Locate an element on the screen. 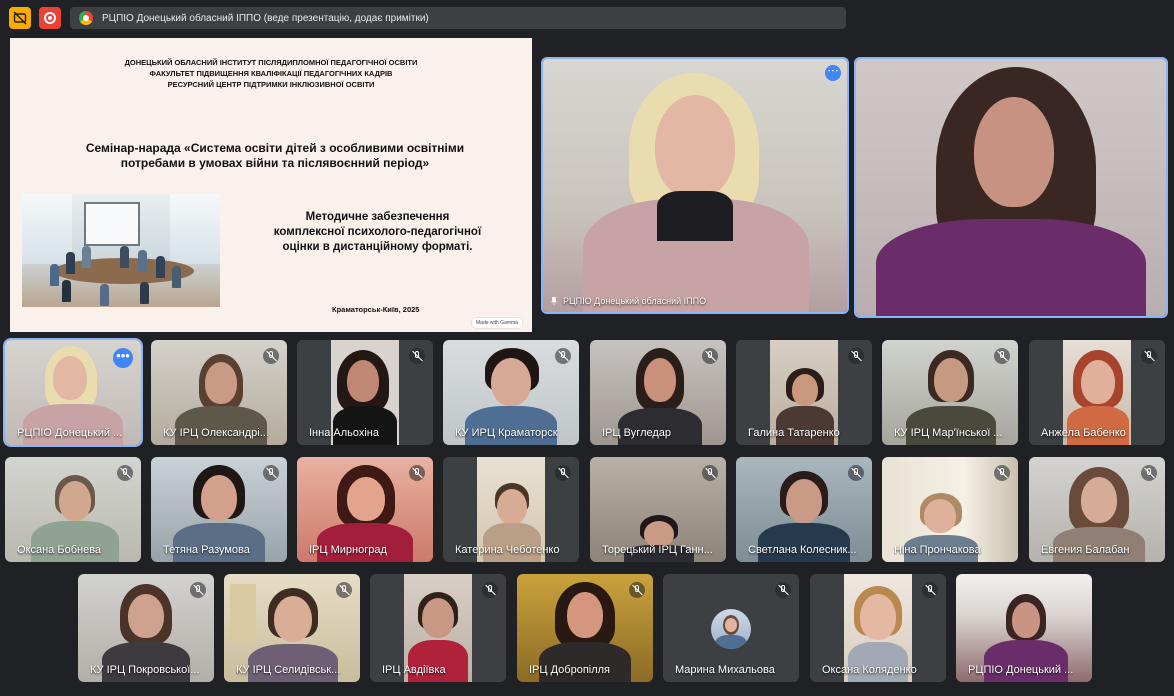 The image size is (1174, 696). slide-illustration is located at coordinates (121, 250).